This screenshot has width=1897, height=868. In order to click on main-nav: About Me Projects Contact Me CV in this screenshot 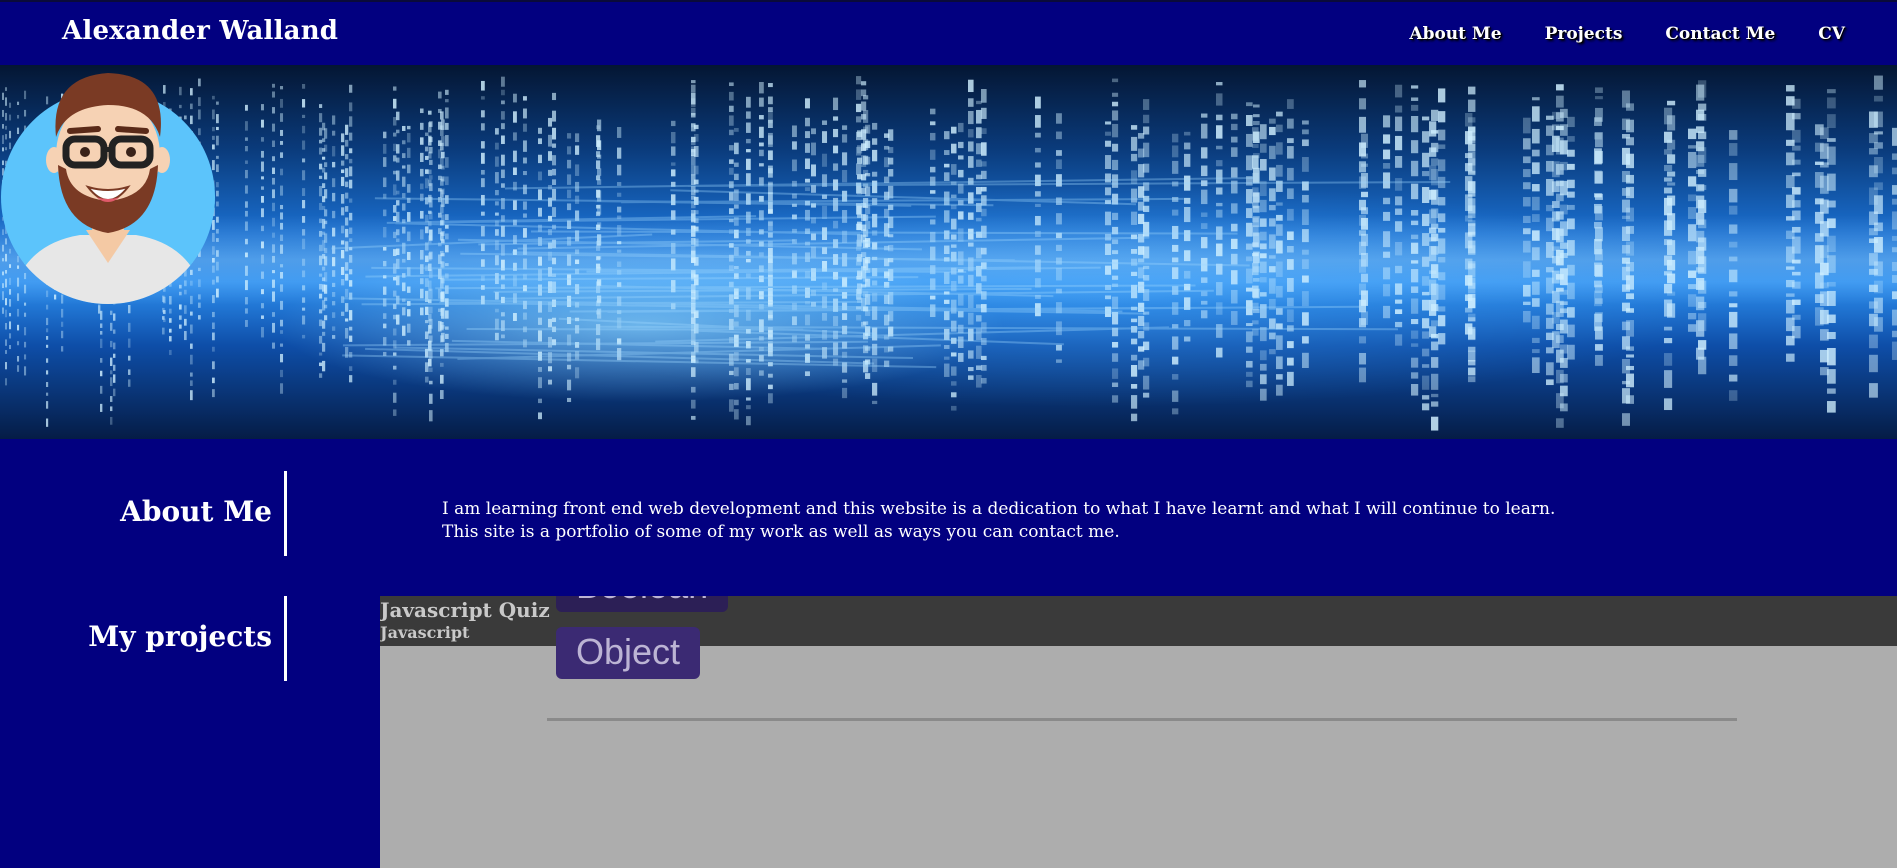, I will do `click(1627, 34)`.